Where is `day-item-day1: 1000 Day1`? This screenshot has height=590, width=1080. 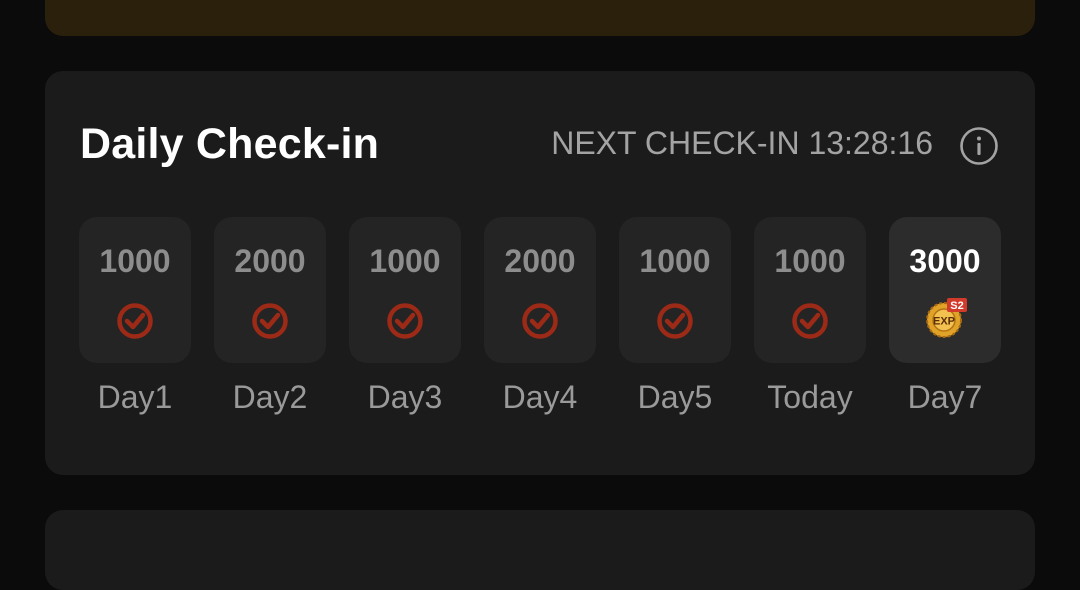
day-item-day1: 1000 Day1 is located at coordinates (135, 315).